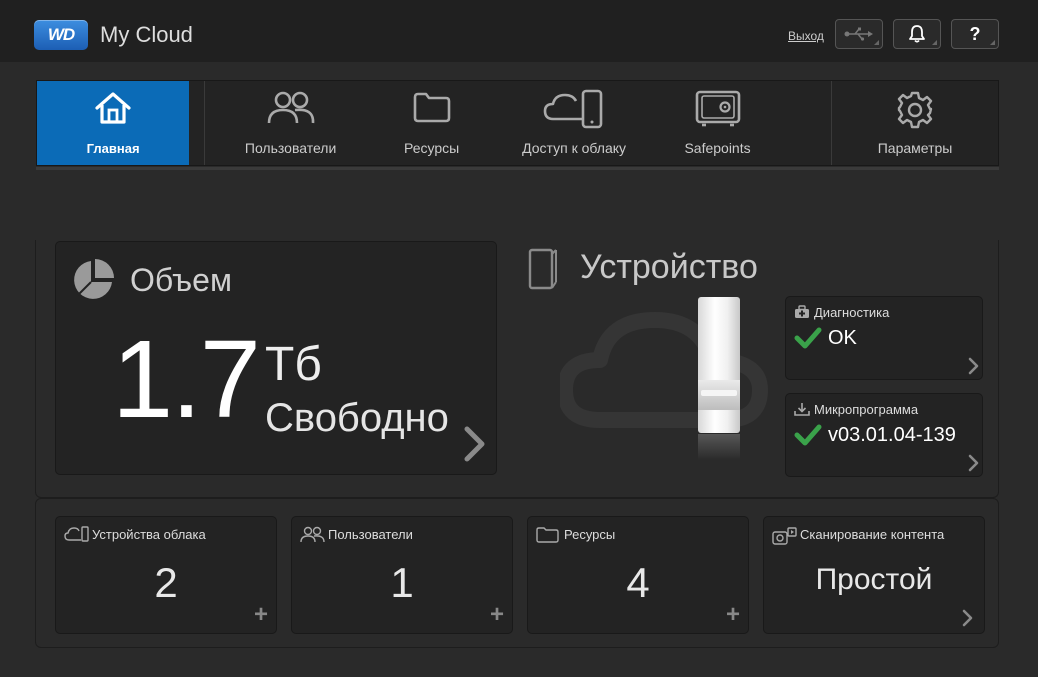 The height and width of the screenshot is (677, 1038). Describe the element at coordinates (717, 108) in the screenshot. I see `safe-icon` at that location.